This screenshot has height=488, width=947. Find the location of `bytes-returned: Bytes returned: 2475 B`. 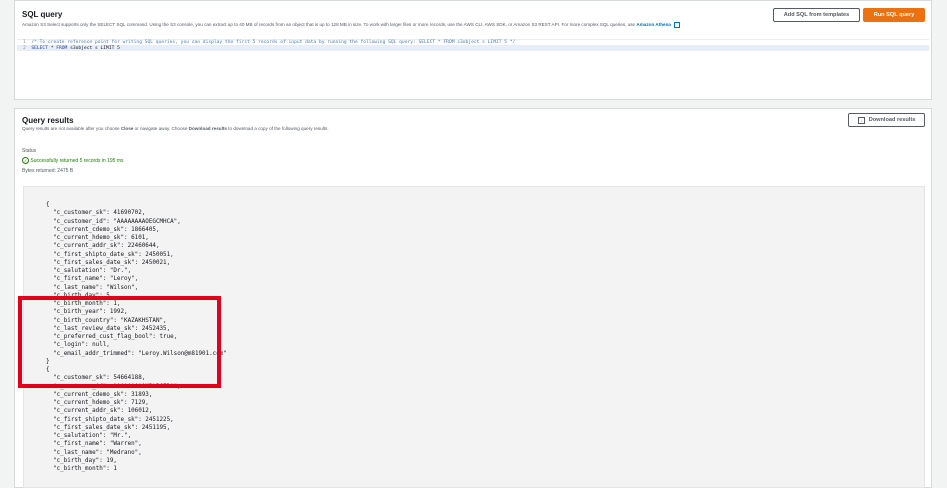

bytes-returned: Bytes returned: 2475 B is located at coordinates (48, 171).